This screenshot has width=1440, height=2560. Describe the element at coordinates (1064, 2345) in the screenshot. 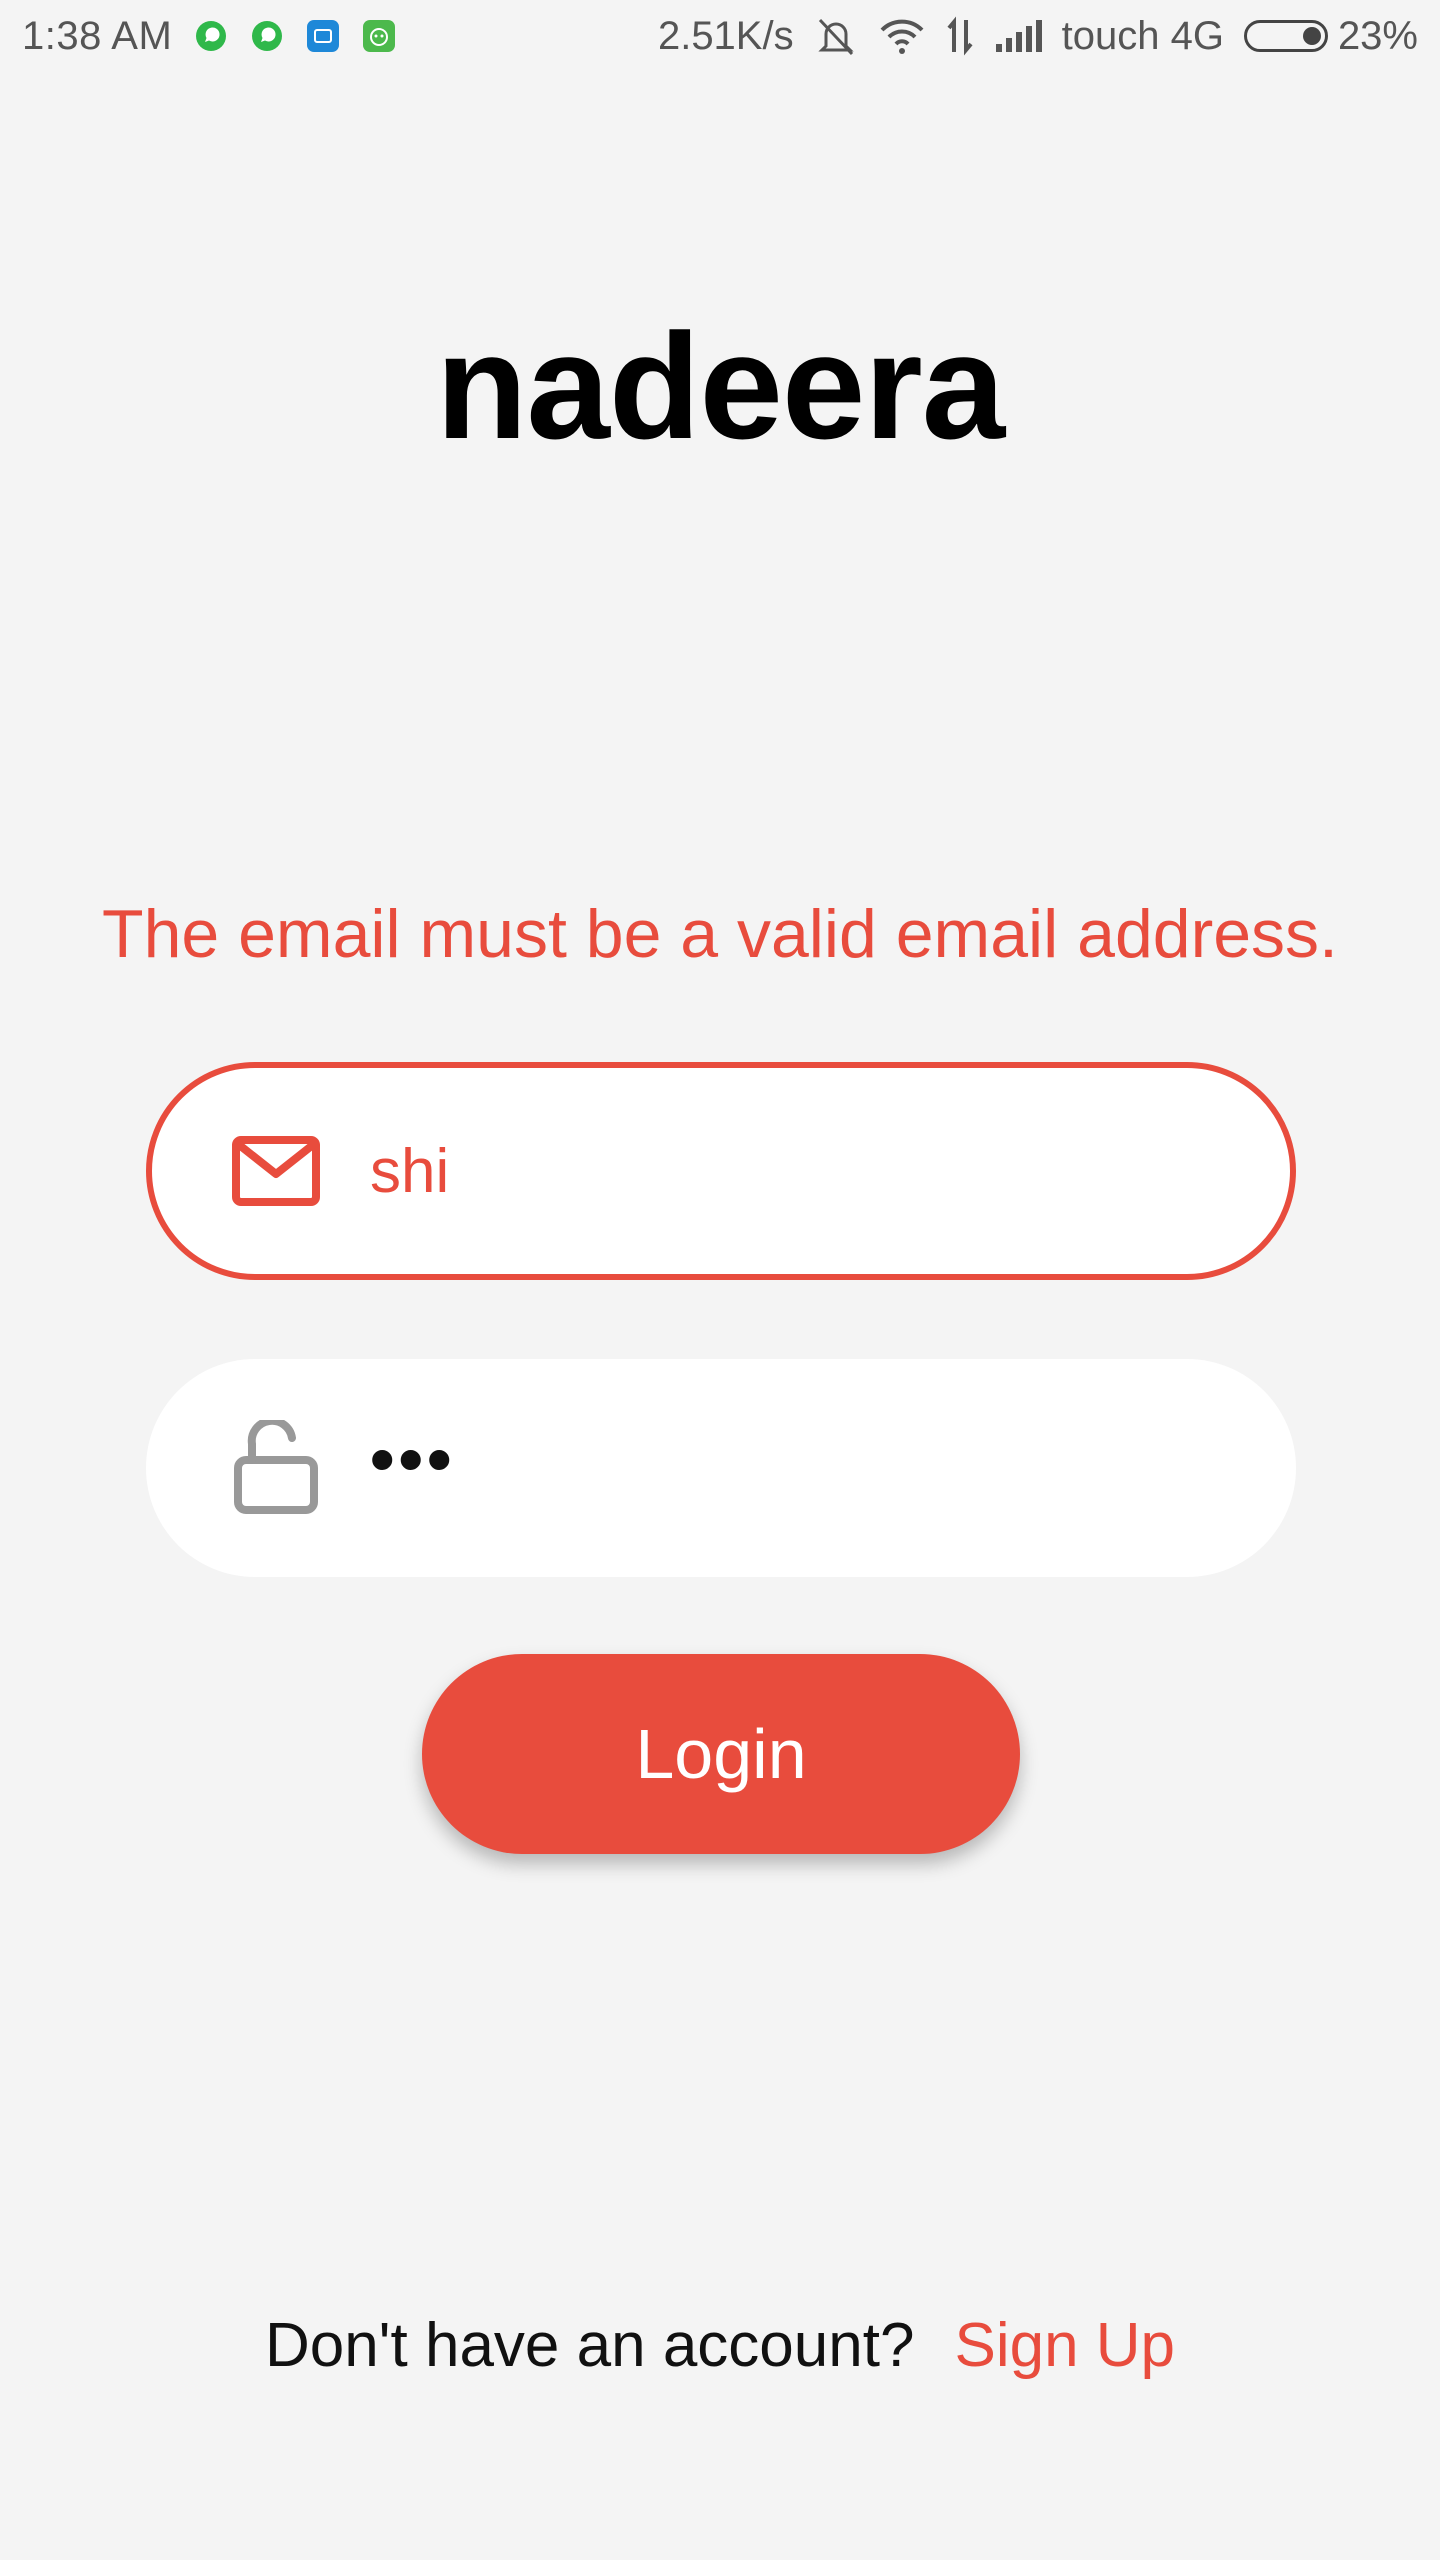

I see `signup-link: Sign Up` at that location.